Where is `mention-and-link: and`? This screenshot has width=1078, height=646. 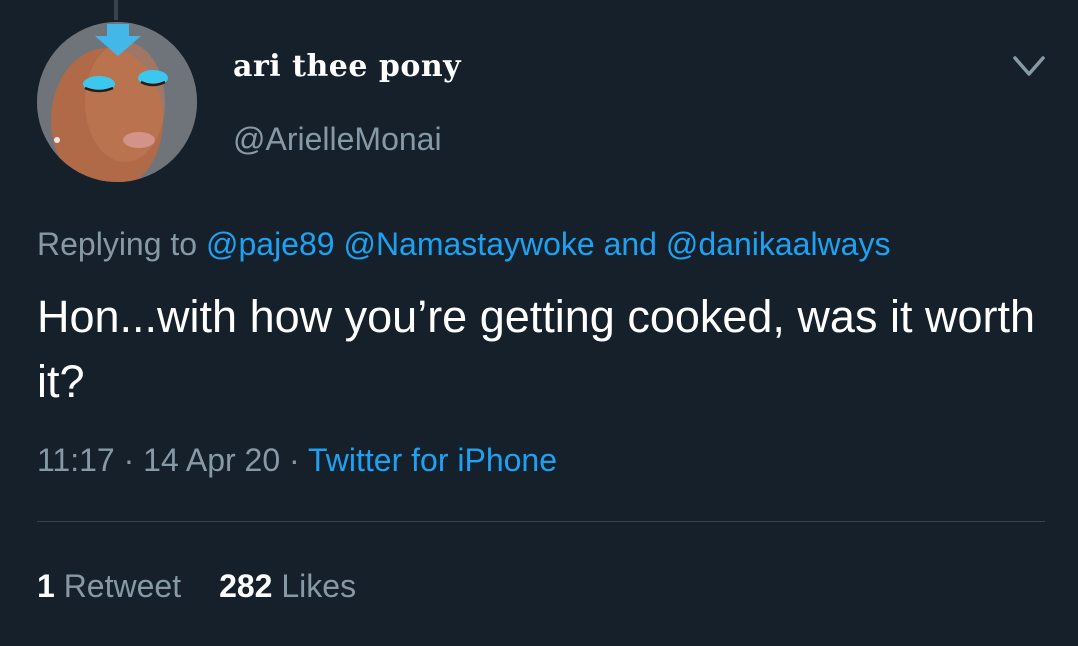
mention-and-link: and is located at coordinates (630, 244).